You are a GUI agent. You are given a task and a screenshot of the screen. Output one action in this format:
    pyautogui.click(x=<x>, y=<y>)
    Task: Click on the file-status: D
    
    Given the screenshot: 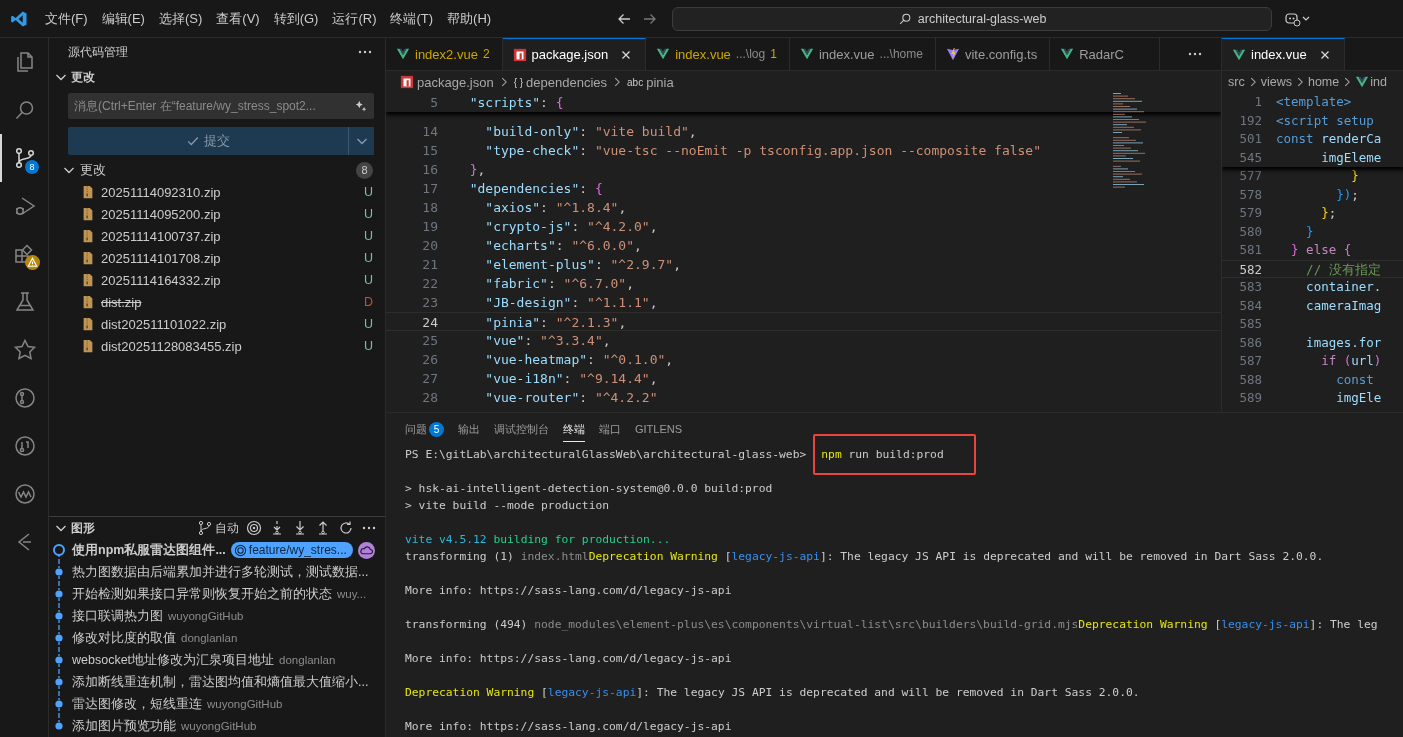 What is the action you would take?
    pyautogui.click(x=368, y=302)
    